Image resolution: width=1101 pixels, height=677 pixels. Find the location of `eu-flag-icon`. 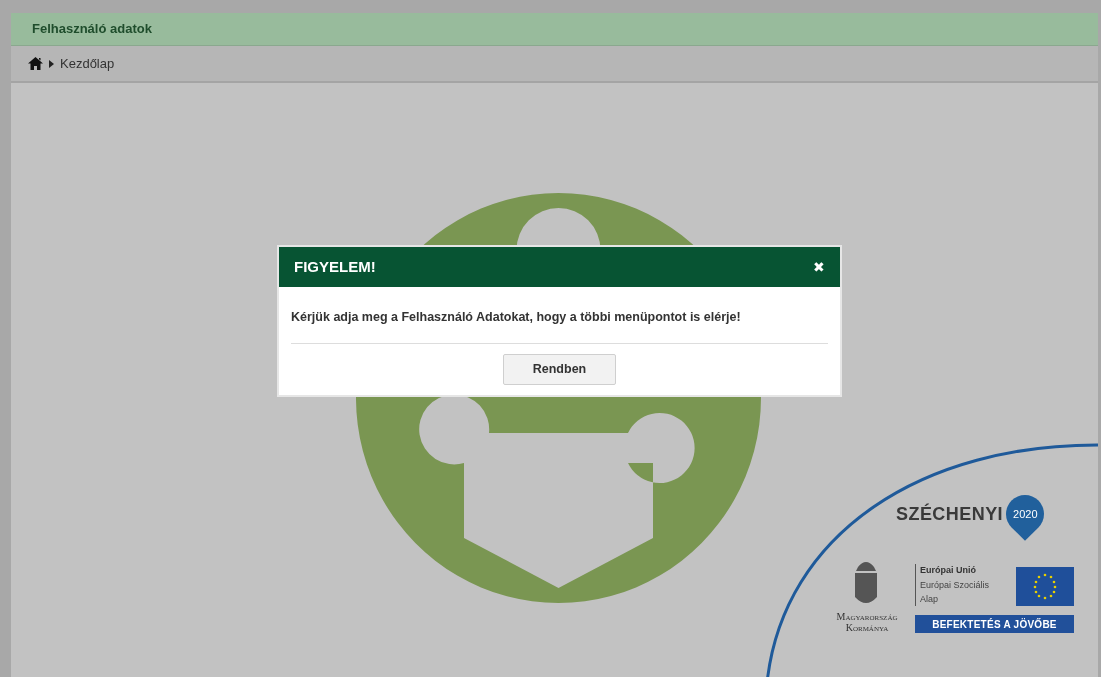

eu-flag-icon is located at coordinates (1045, 586).